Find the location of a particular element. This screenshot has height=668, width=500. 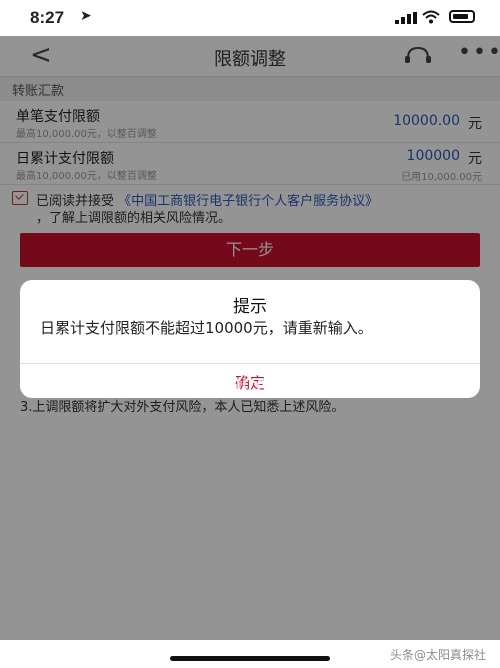

battery-icon is located at coordinates (462, 16).